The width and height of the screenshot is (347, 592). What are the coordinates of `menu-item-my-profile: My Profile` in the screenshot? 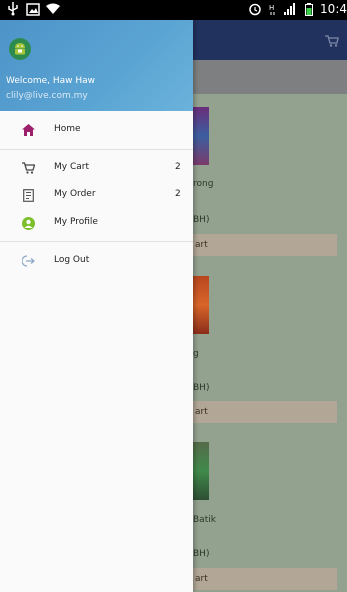 It's located at (96, 223).